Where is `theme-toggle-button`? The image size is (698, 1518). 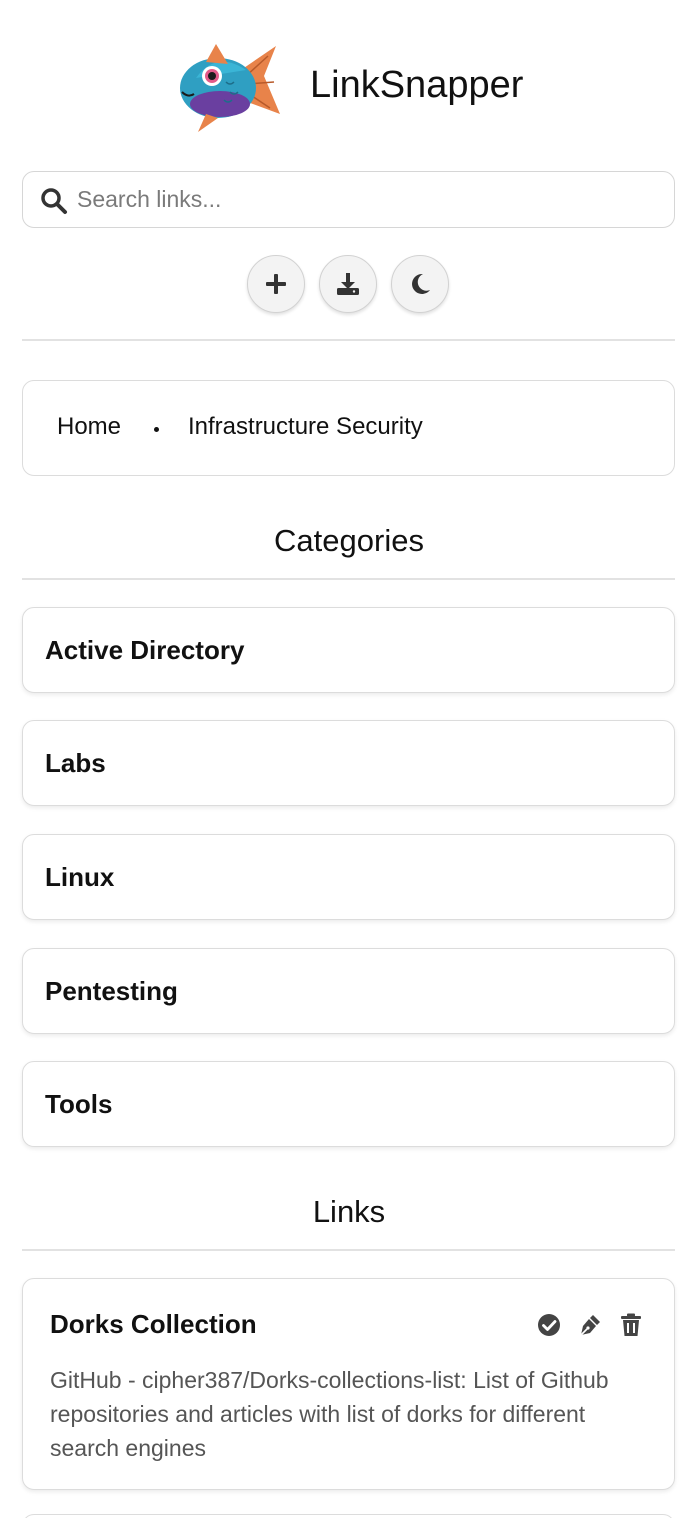
theme-toggle-button is located at coordinates (420, 284).